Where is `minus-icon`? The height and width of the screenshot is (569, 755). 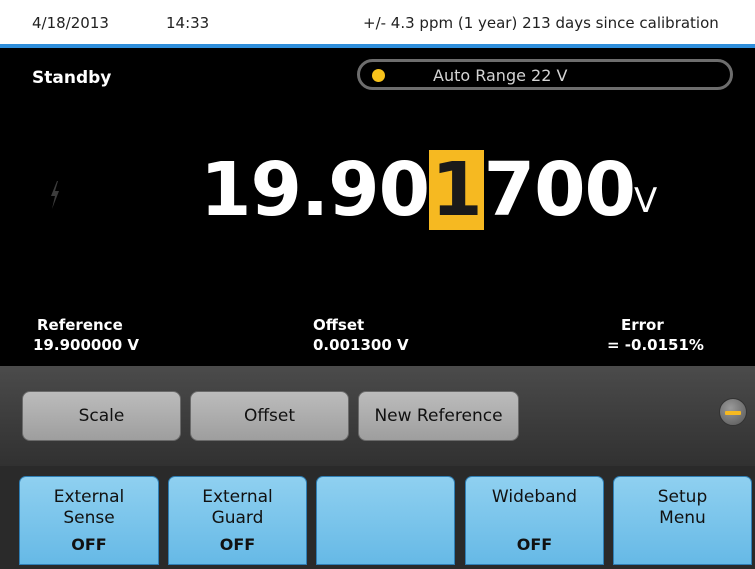 minus-icon is located at coordinates (733, 412).